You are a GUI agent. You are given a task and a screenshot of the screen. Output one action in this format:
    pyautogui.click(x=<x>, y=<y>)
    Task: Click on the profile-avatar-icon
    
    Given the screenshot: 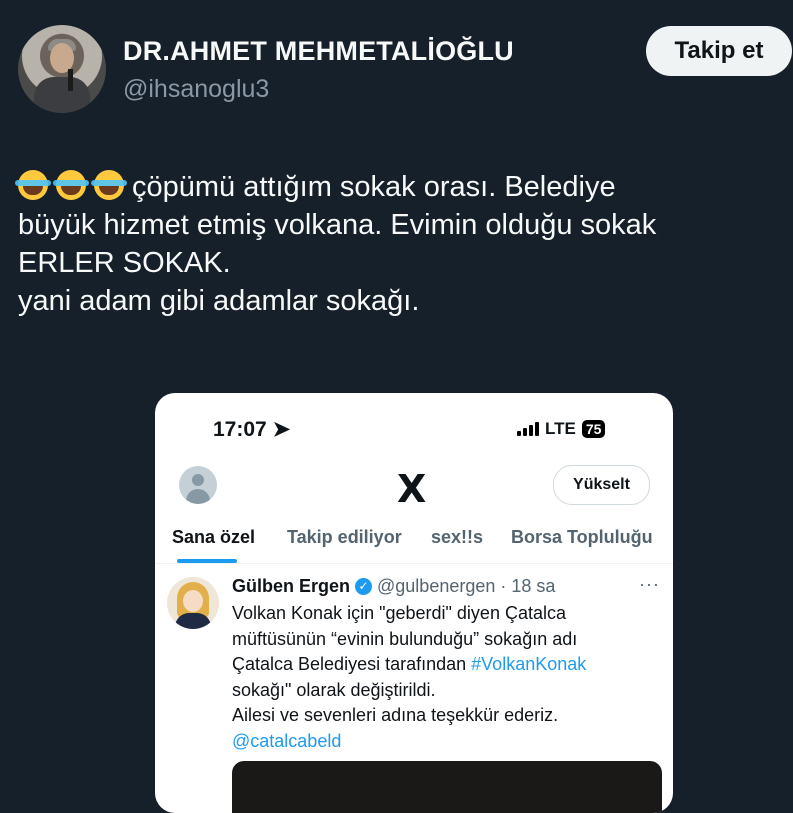 What is the action you would take?
    pyautogui.click(x=198, y=485)
    